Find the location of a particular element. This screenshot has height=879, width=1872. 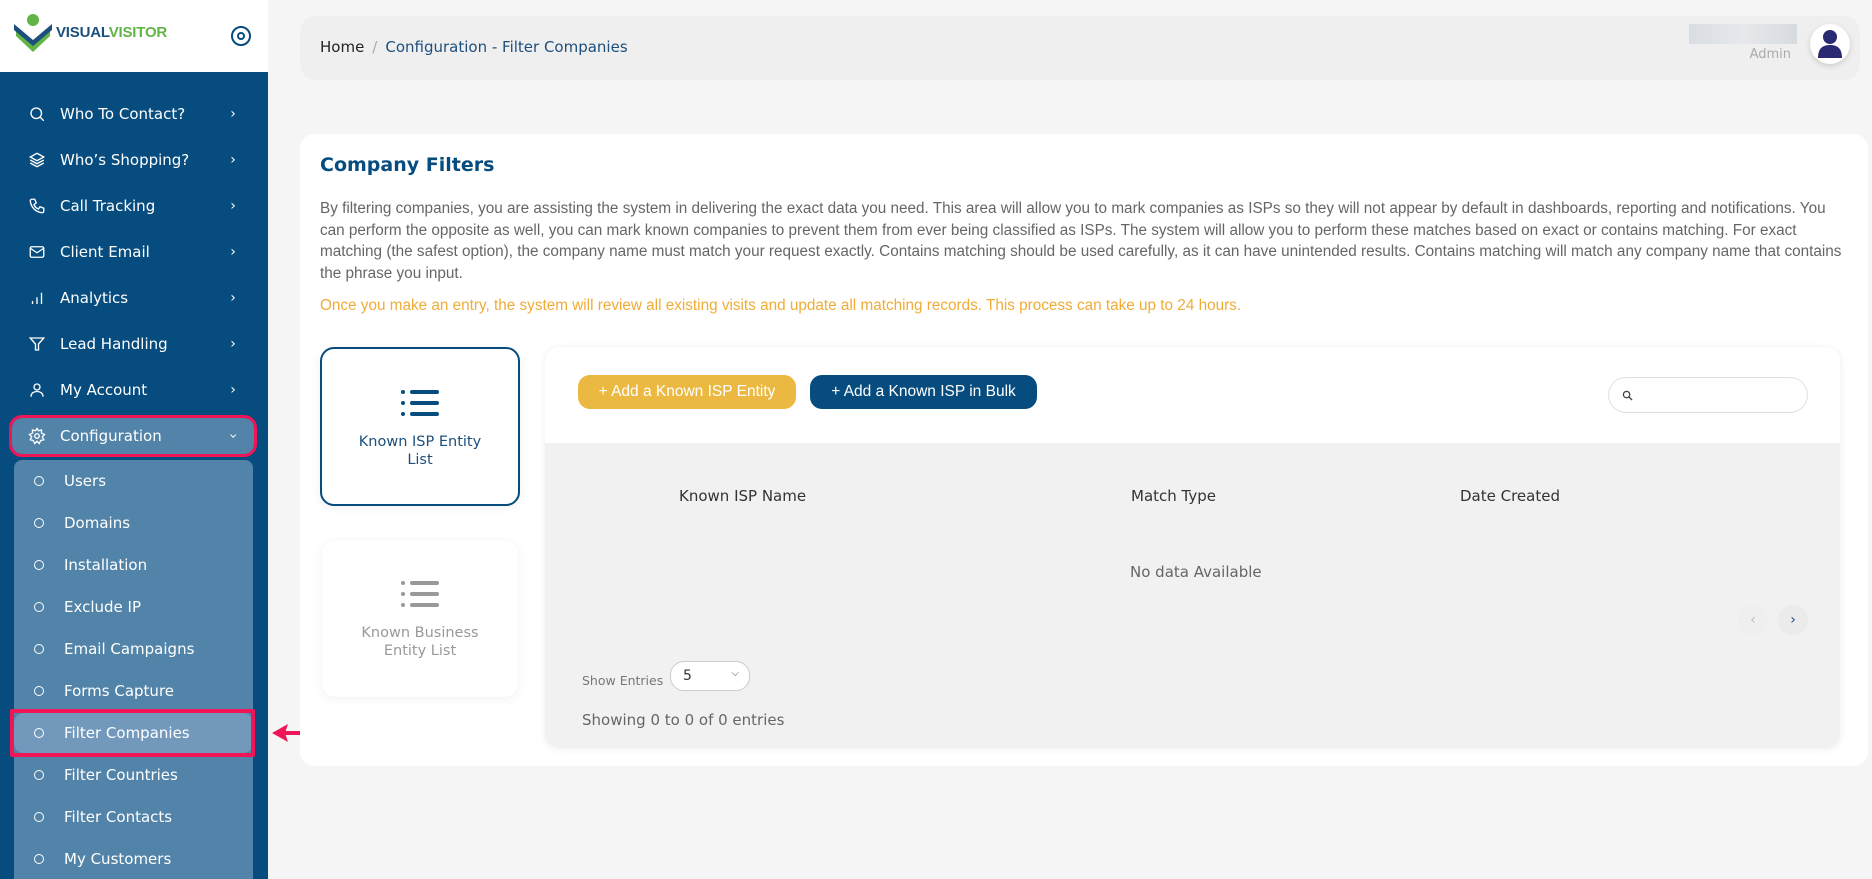

submenu-item-label: Forms Capture is located at coordinates (119, 691).